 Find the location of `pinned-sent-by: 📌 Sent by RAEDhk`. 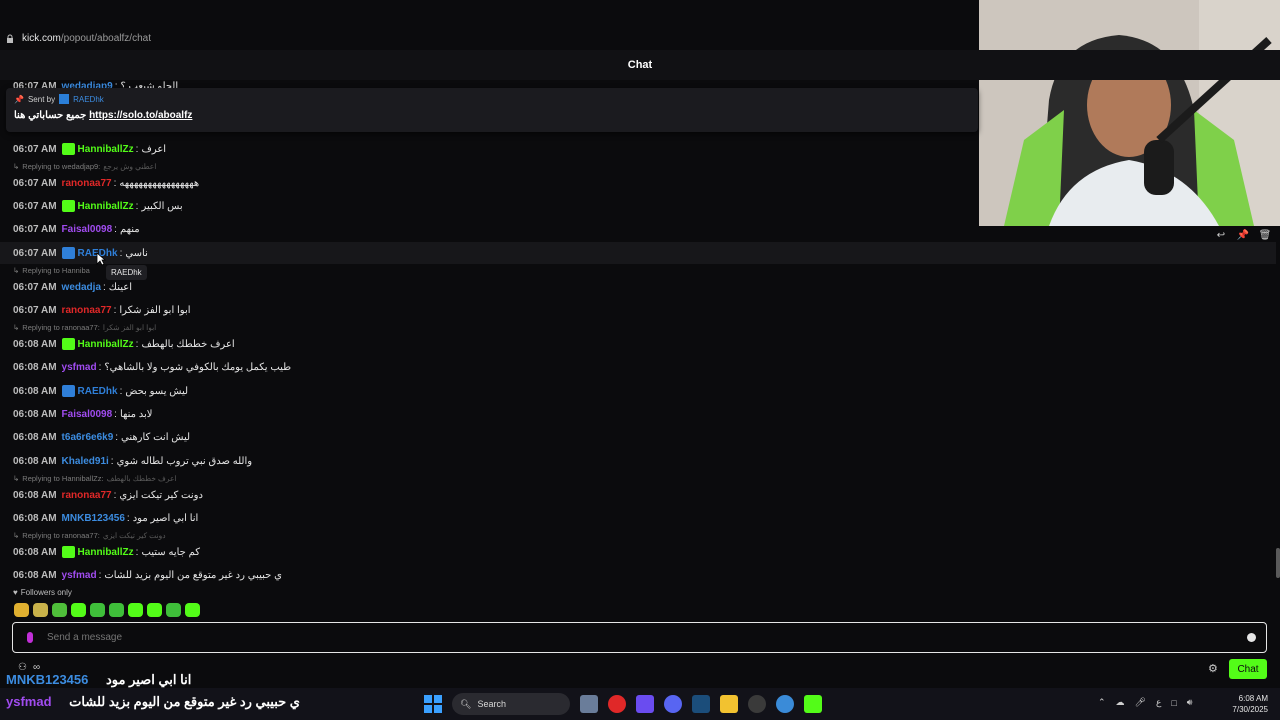

pinned-sent-by: 📌 Sent by RAEDhk is located at coordinates (59, 99).